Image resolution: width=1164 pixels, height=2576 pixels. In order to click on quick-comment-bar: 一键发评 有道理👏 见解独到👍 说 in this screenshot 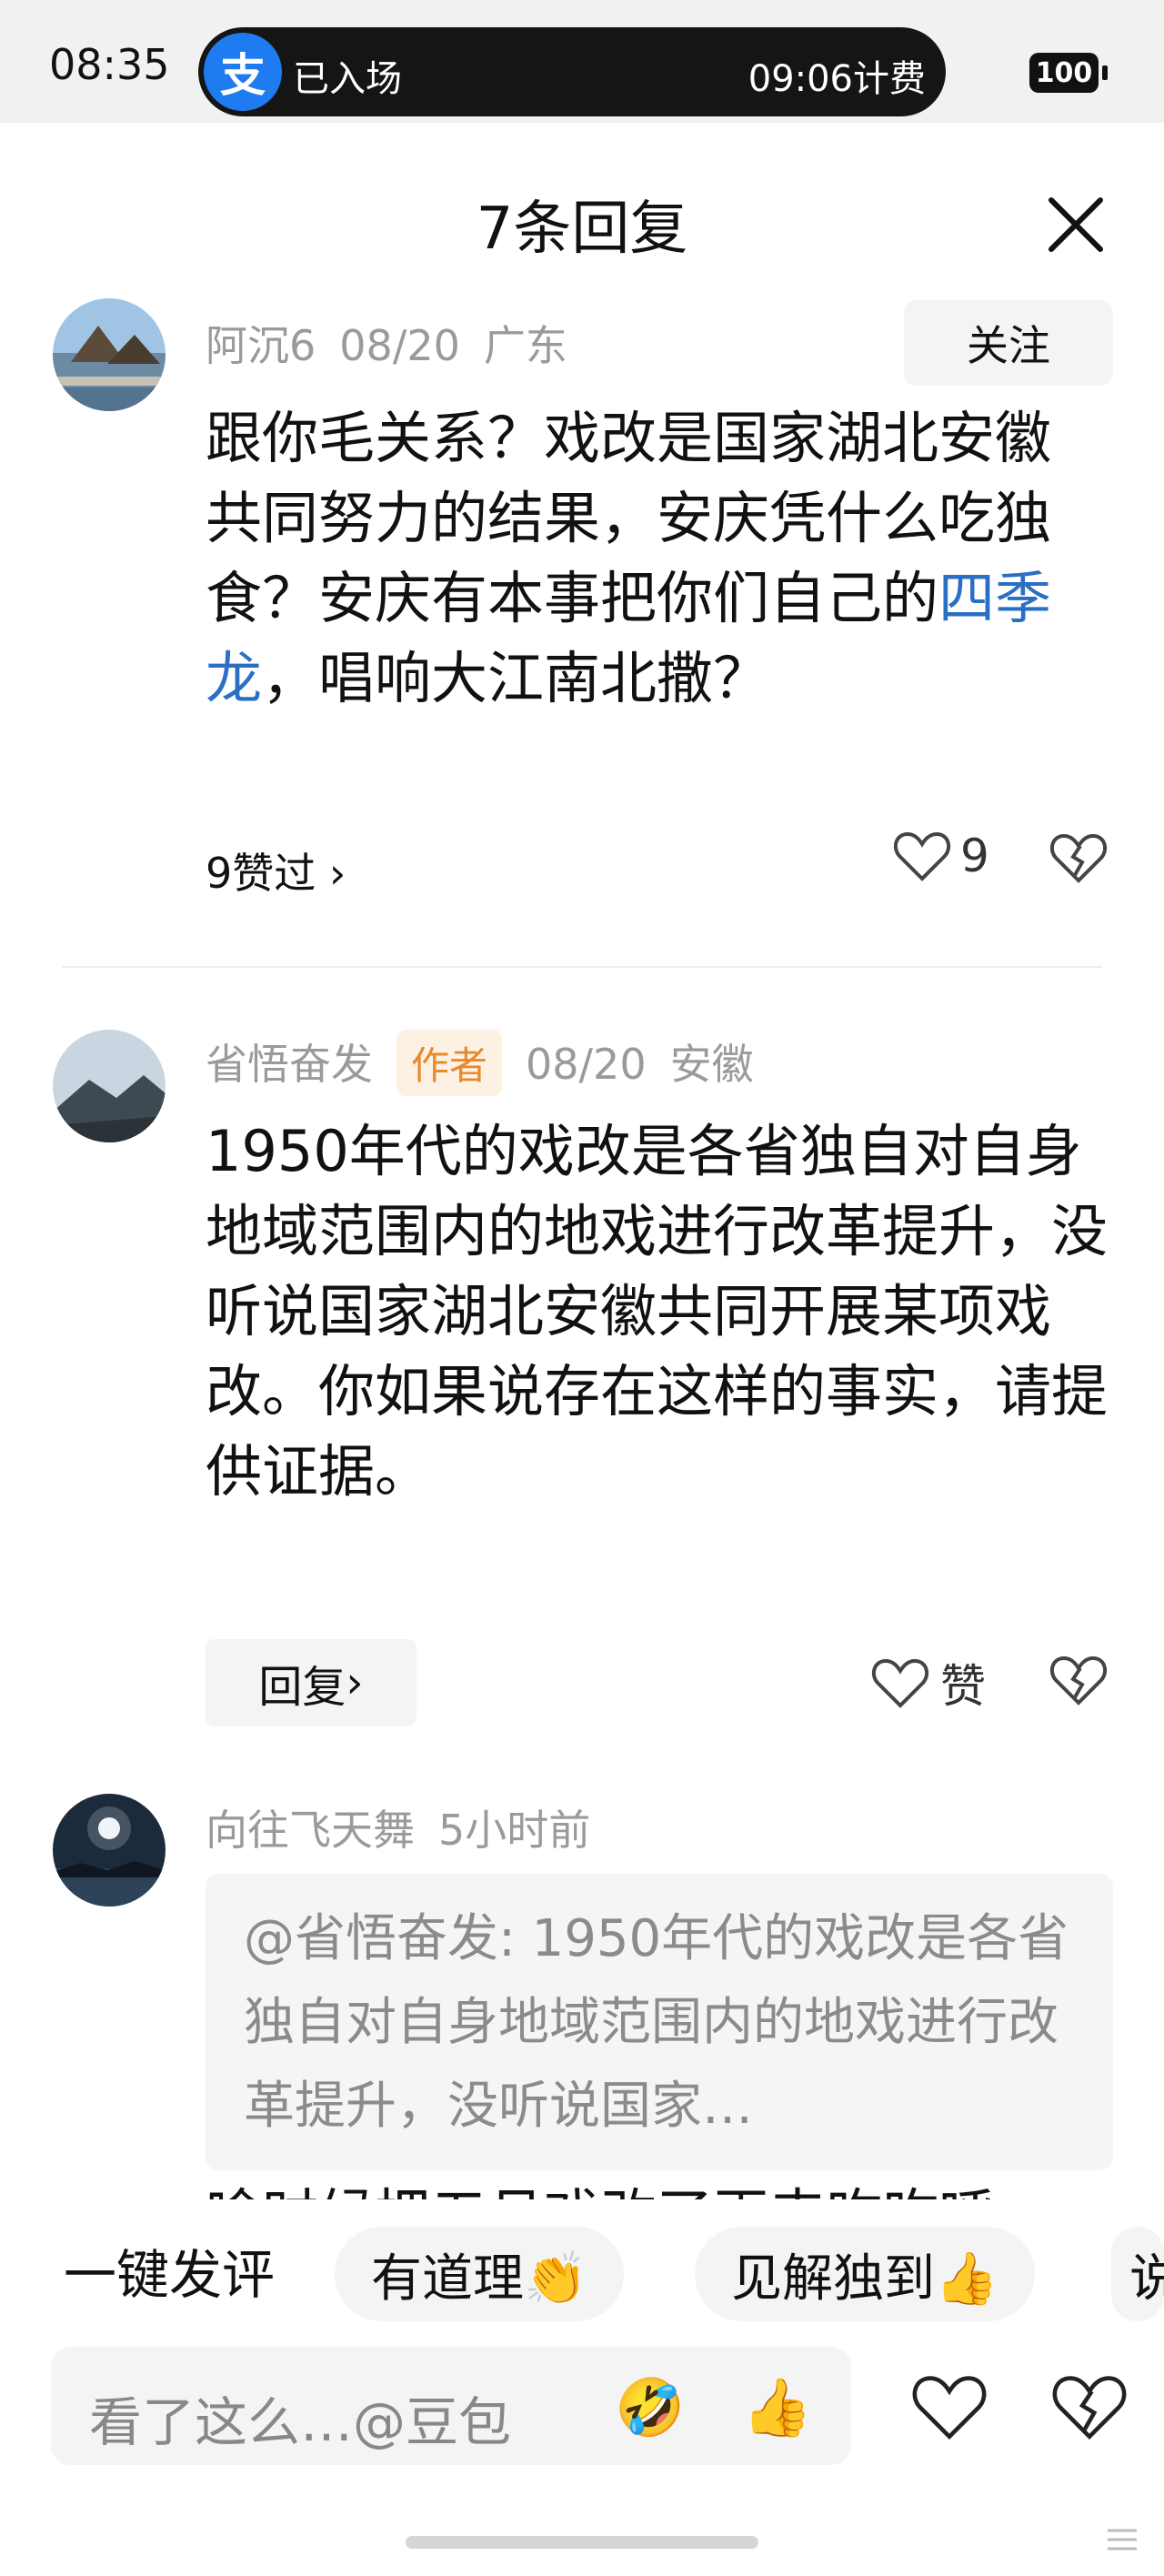, I will do `click(582, 2267)`.